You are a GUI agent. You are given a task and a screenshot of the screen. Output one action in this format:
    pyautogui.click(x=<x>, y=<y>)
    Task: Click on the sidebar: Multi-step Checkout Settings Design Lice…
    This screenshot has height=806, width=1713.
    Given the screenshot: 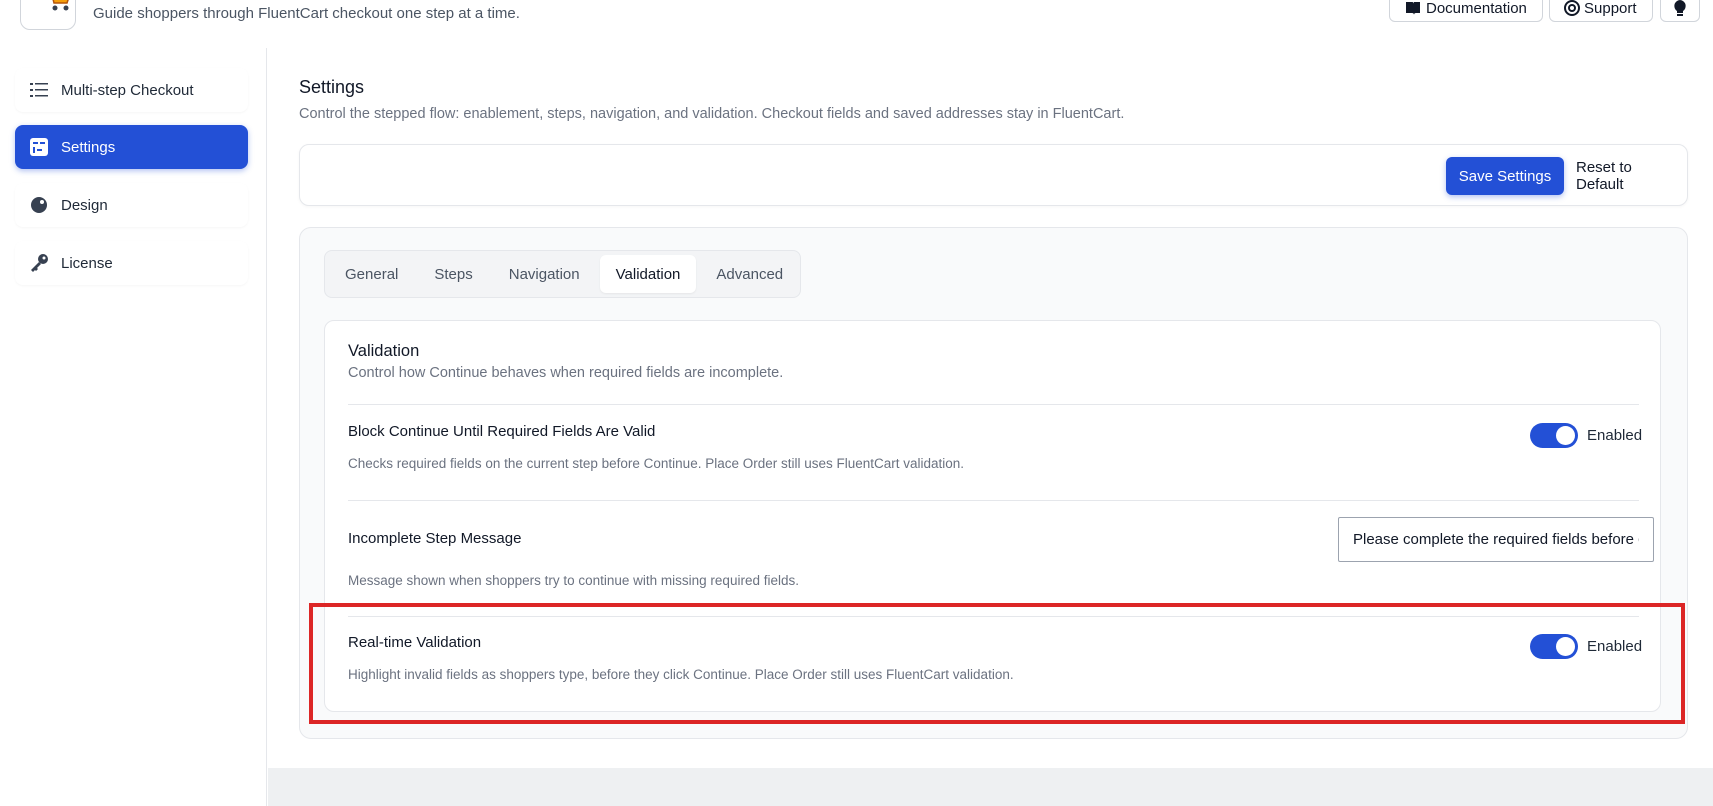 What is the action you would take?
    pyautogui.click(x=133, y=427)
    